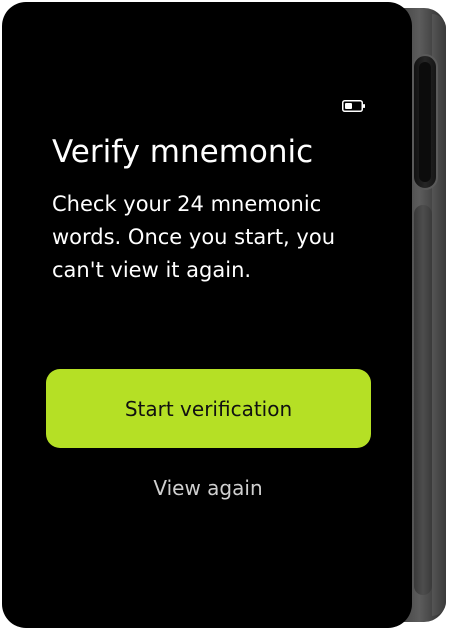 The height and width of the screenshot is (630, 450). I want to click on battery-icon, so click(353, 106).